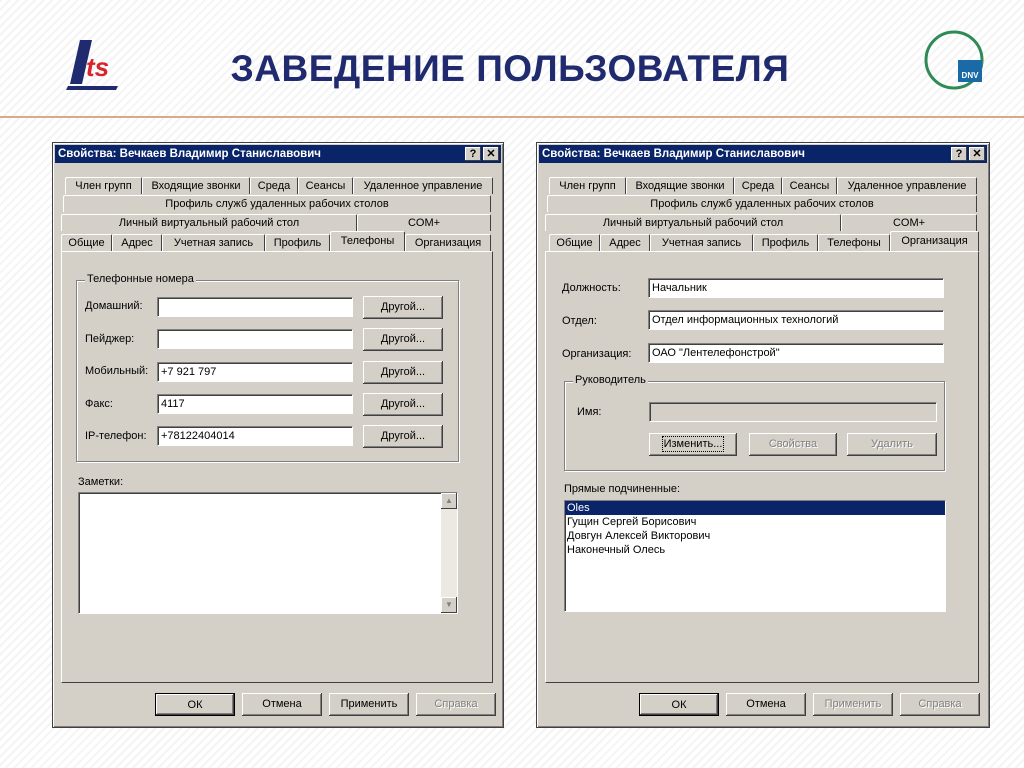  What do you see at coordinates (591, 288) in the screenshot?
I see `position-label: Должность:` at bounding box center [591, 288].